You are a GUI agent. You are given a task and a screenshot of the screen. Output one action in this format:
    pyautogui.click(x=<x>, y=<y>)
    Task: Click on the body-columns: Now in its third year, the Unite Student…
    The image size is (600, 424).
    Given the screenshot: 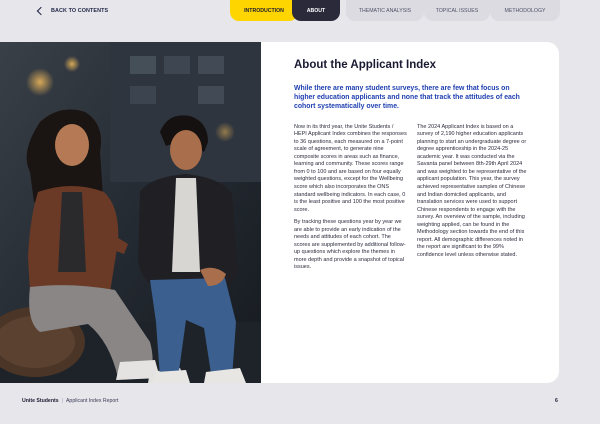 What is the action you would take?
    pyautogui.click(x=412, y=198)
    